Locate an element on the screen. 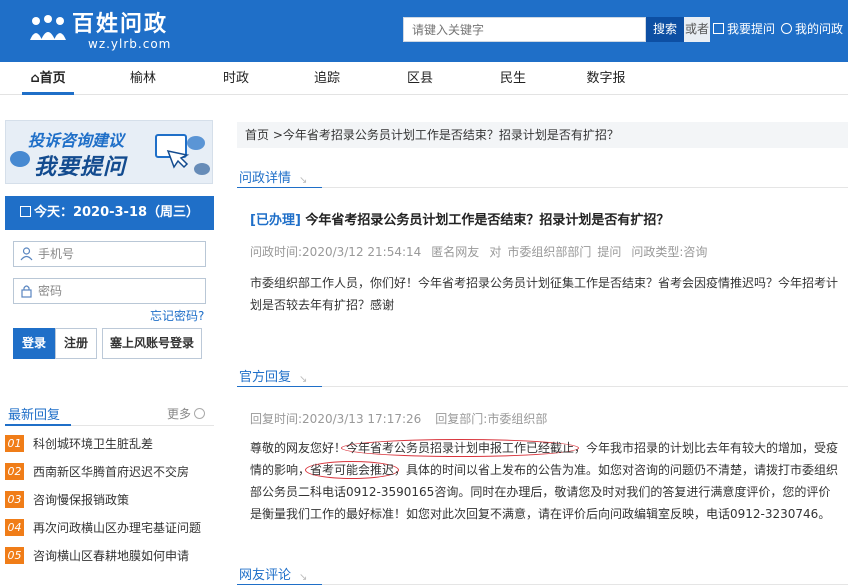 This screenshot has height=585, width=848. main-nav: ⌂首页 榆林 时政 追踪 区县 民生 数字报 is located at coordinates (424, 78).